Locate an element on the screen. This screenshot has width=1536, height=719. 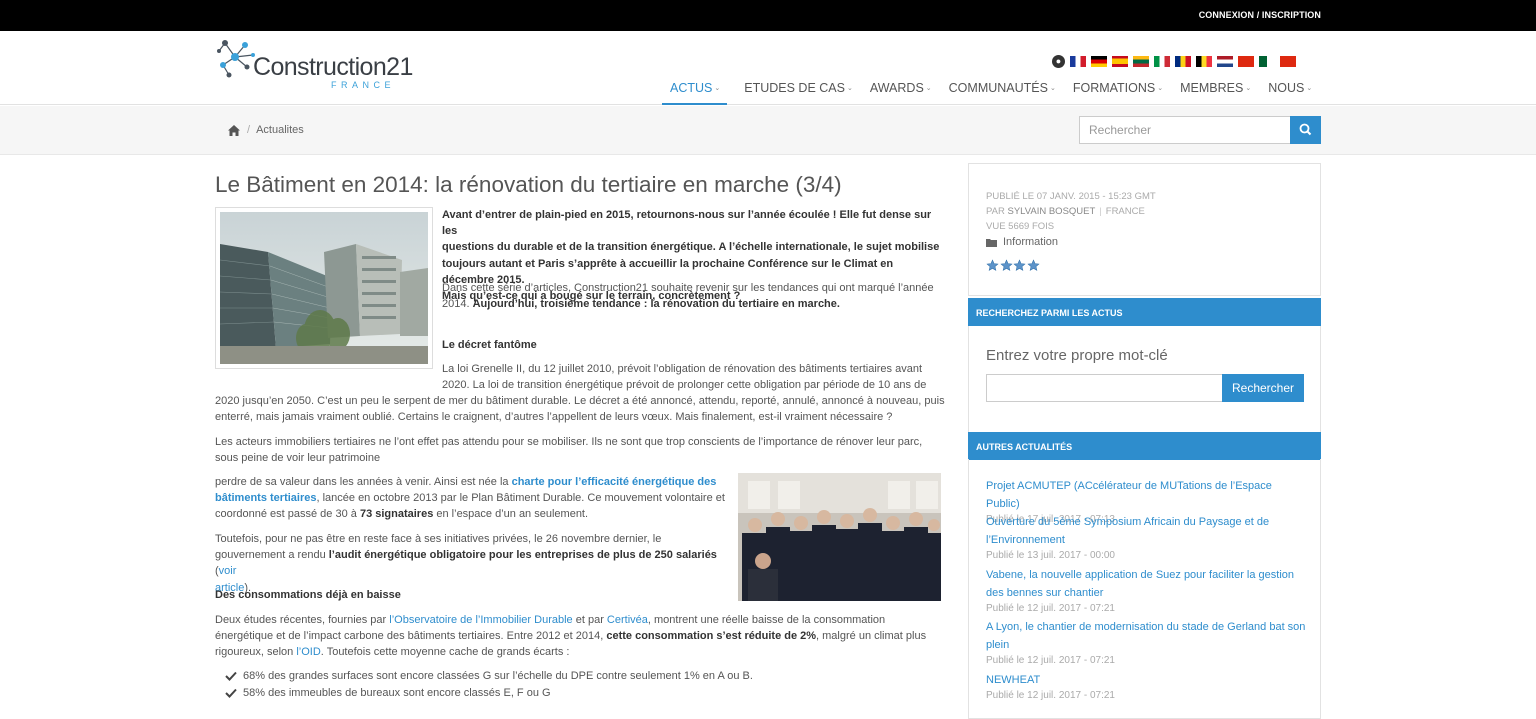
flag-it-icon is located at coordinates (1162, 61).